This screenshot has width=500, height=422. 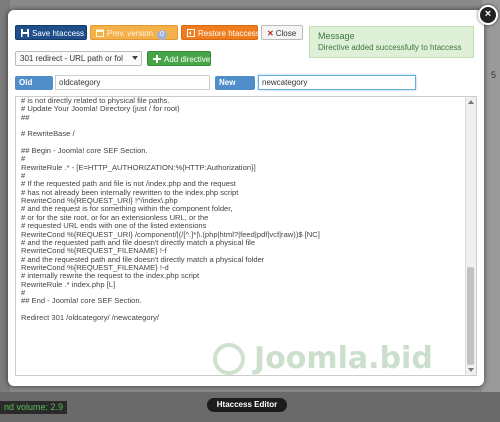 What do you see at coordinates (337, 82) in the screenshot?
I see `new-path-input` at bounding box center [337, 82].